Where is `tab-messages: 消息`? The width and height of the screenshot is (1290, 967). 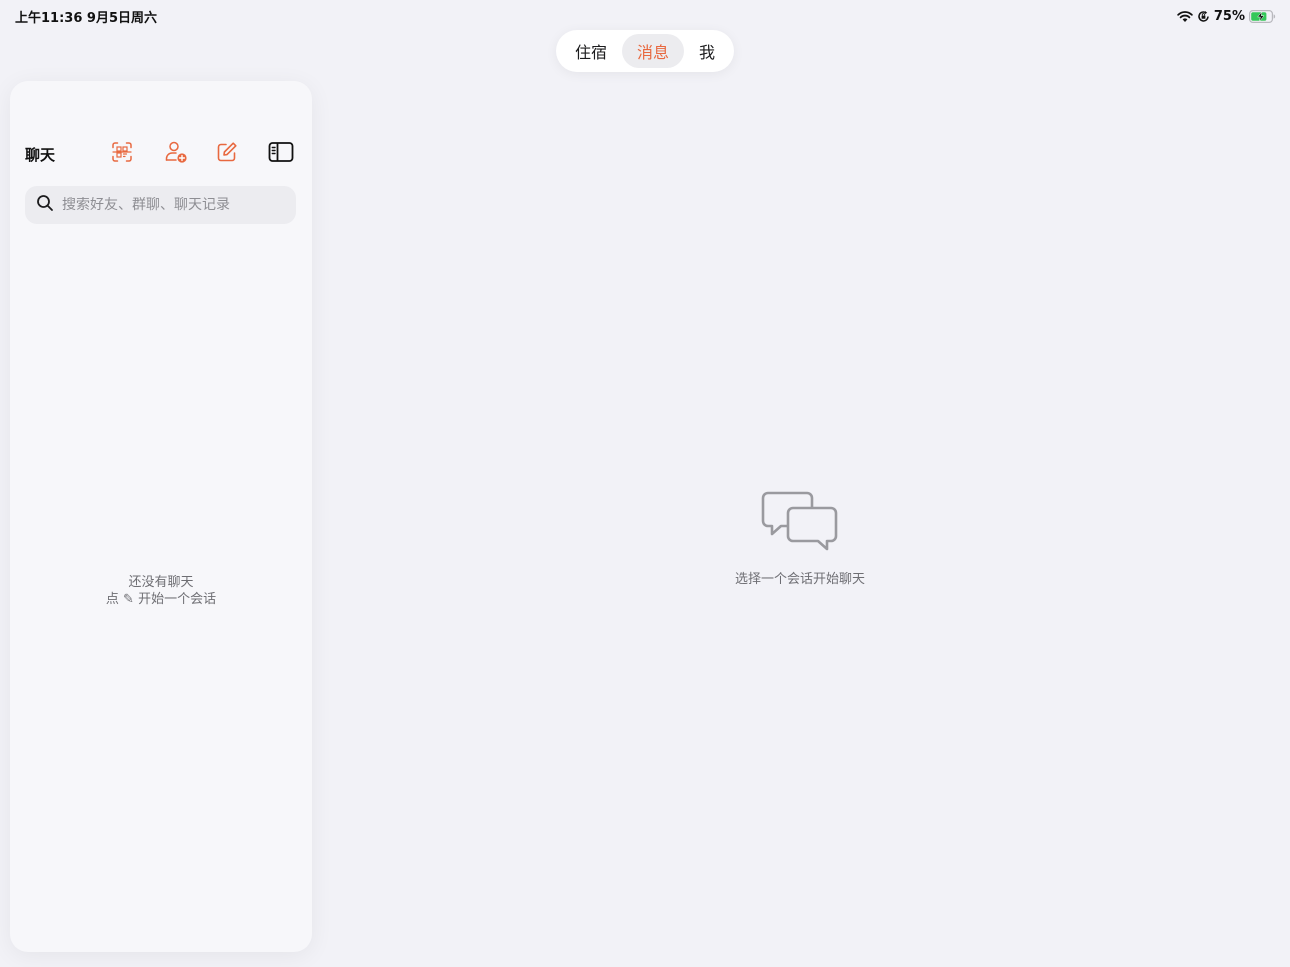
tab-messages: 消息 is located at coordinates (653, 51).